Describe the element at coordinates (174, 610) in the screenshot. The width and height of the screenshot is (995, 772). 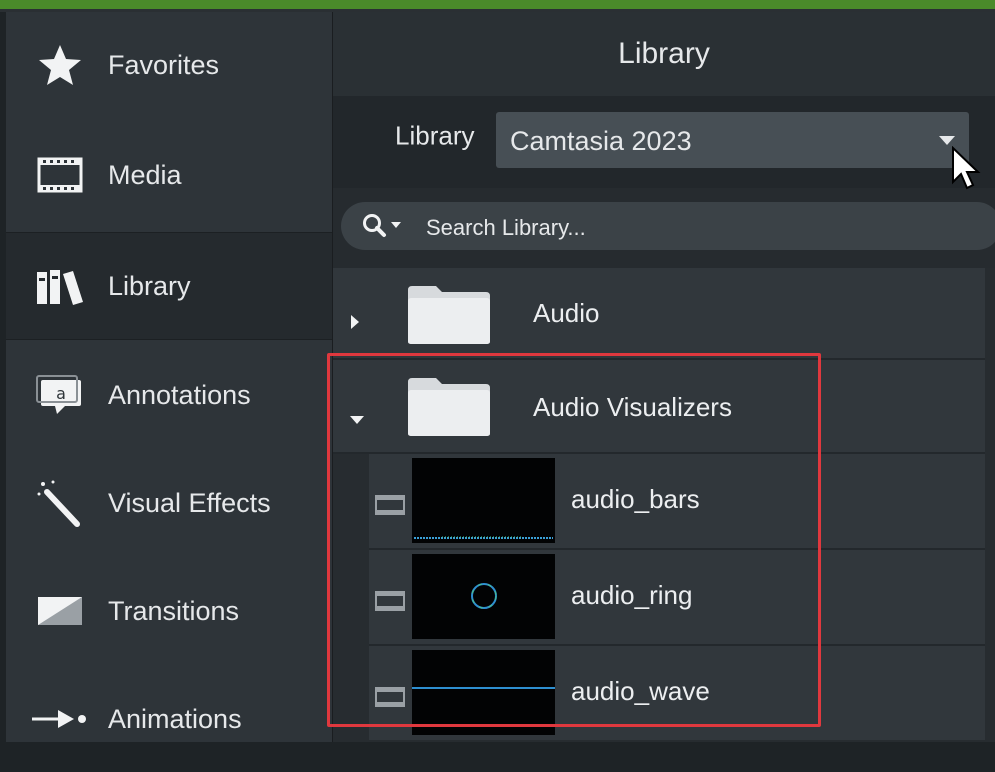
I see `sidebar-item-label: Transitions` at that location.